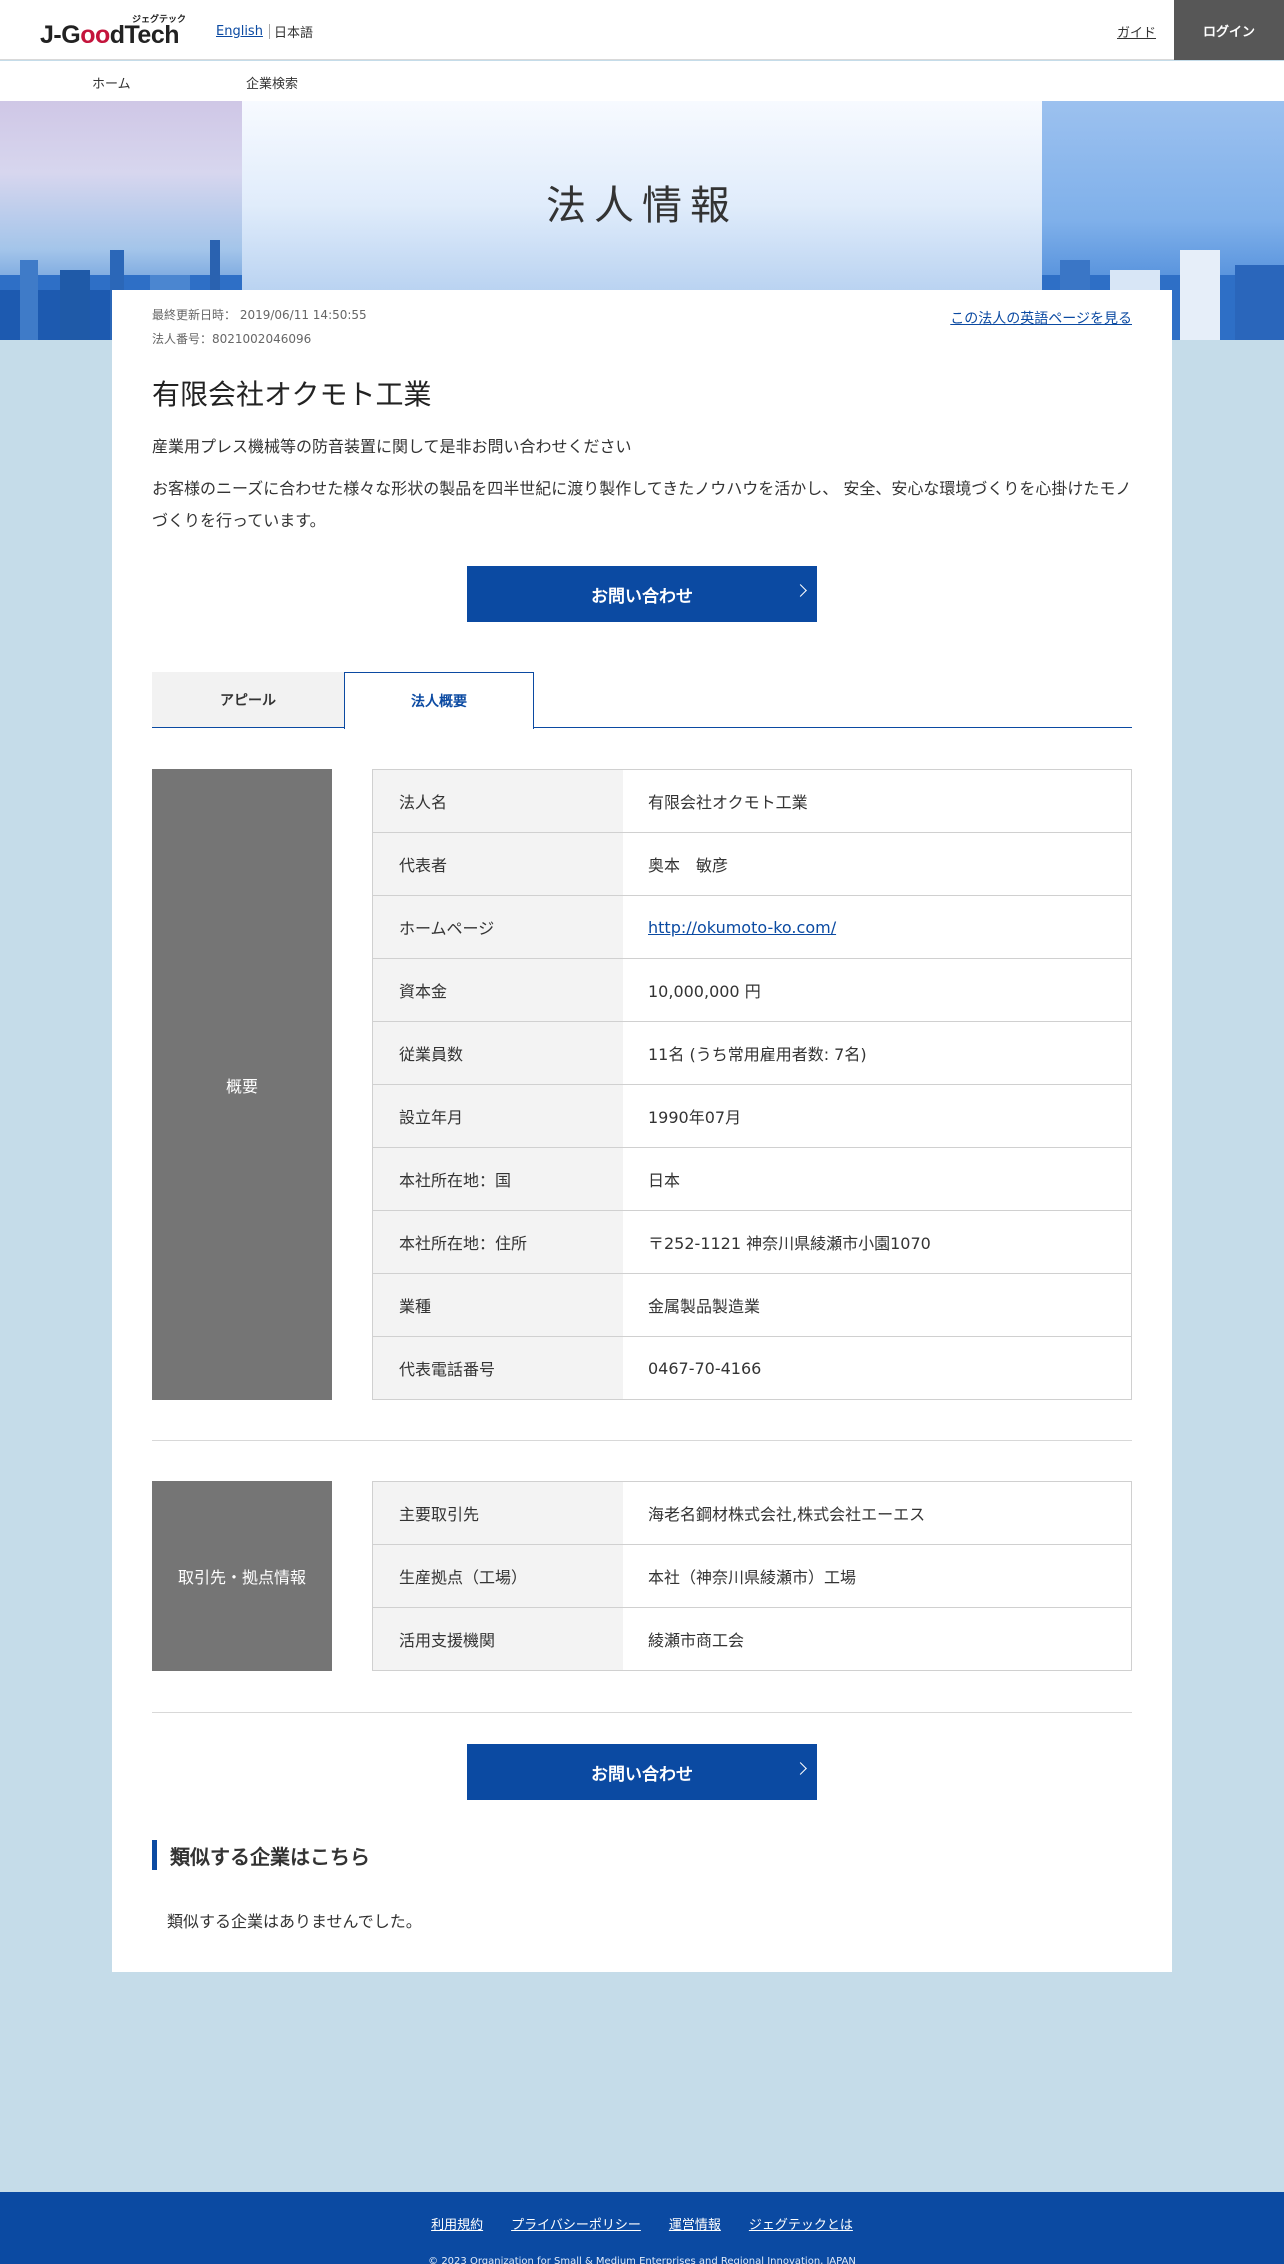 This screenshot has width=1284, height=2264. I want to click on row-key: 本社所在地：住所, so click(498, 1242).